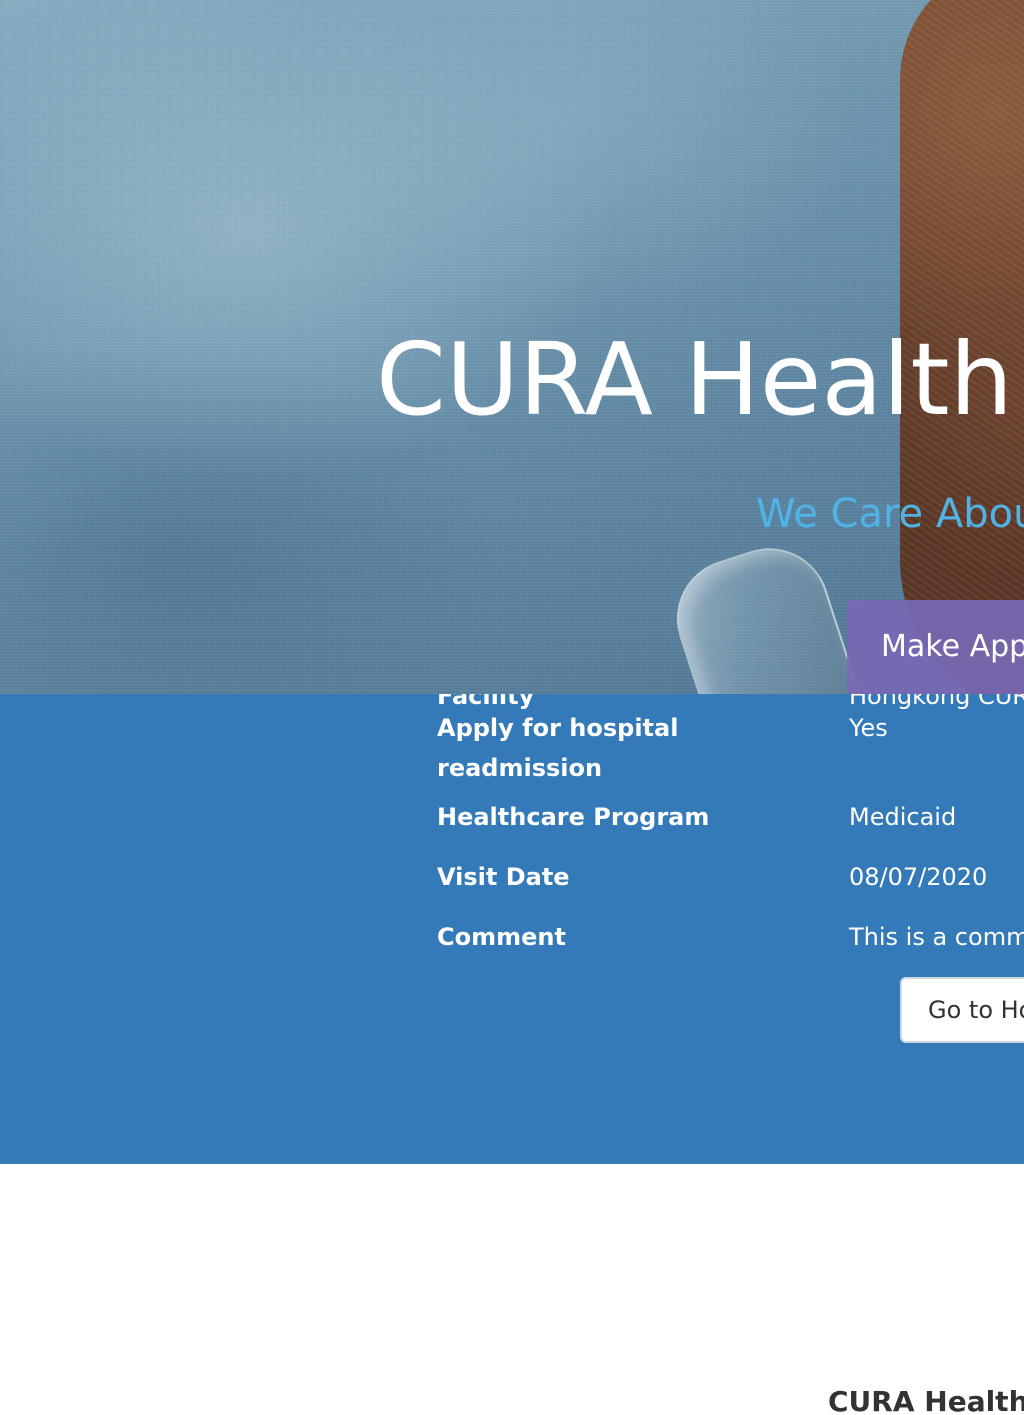 This screenshot has width=1024, height=1415. Describe the element at coordinates (501, 937) in the screenshot. I see `comment-label: Comment` at that location.